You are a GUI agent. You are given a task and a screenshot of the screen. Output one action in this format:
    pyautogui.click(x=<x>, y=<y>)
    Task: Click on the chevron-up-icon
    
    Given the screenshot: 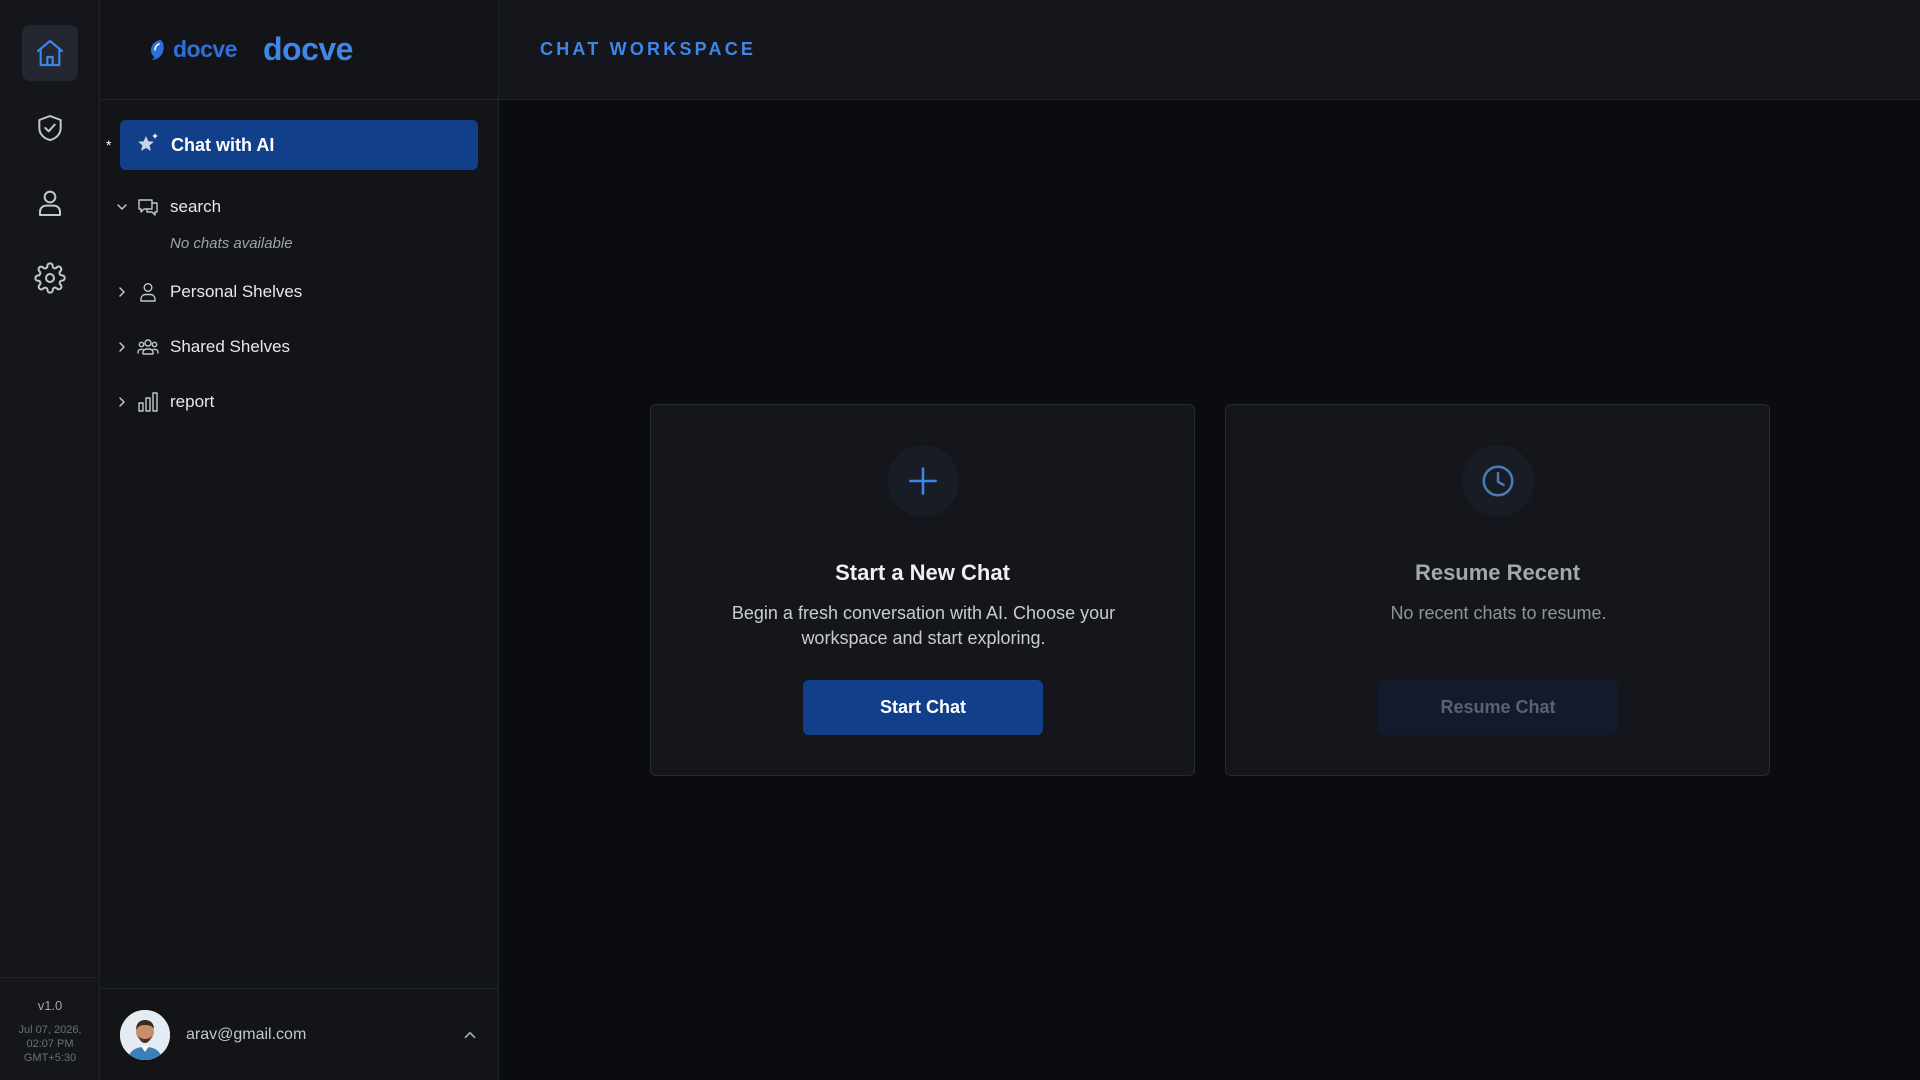 What is the action you would take?
    pyautogui.click(x=470, y=1035)
    